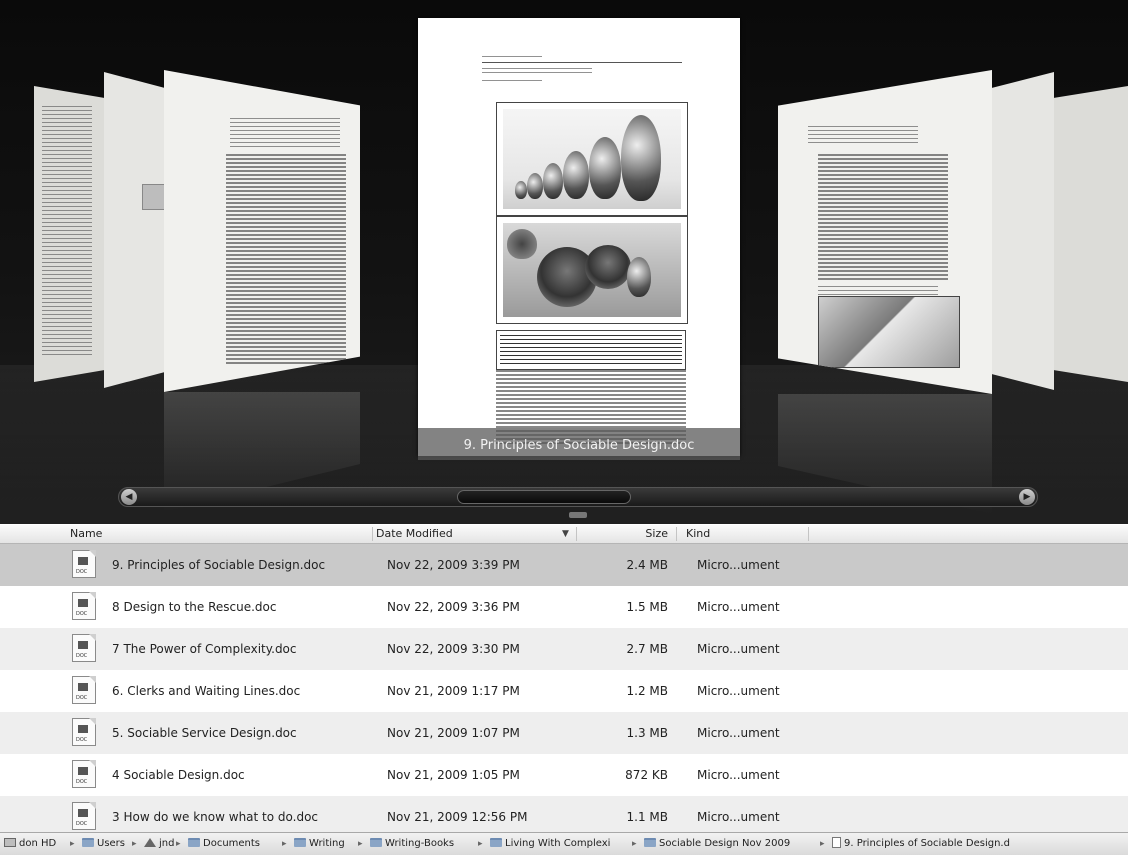 The height and width of the screenshot is (855, 1128). Describe the element at coordinates (10, 842) in the screenshot. I see `hard-disk-icon` at that location.